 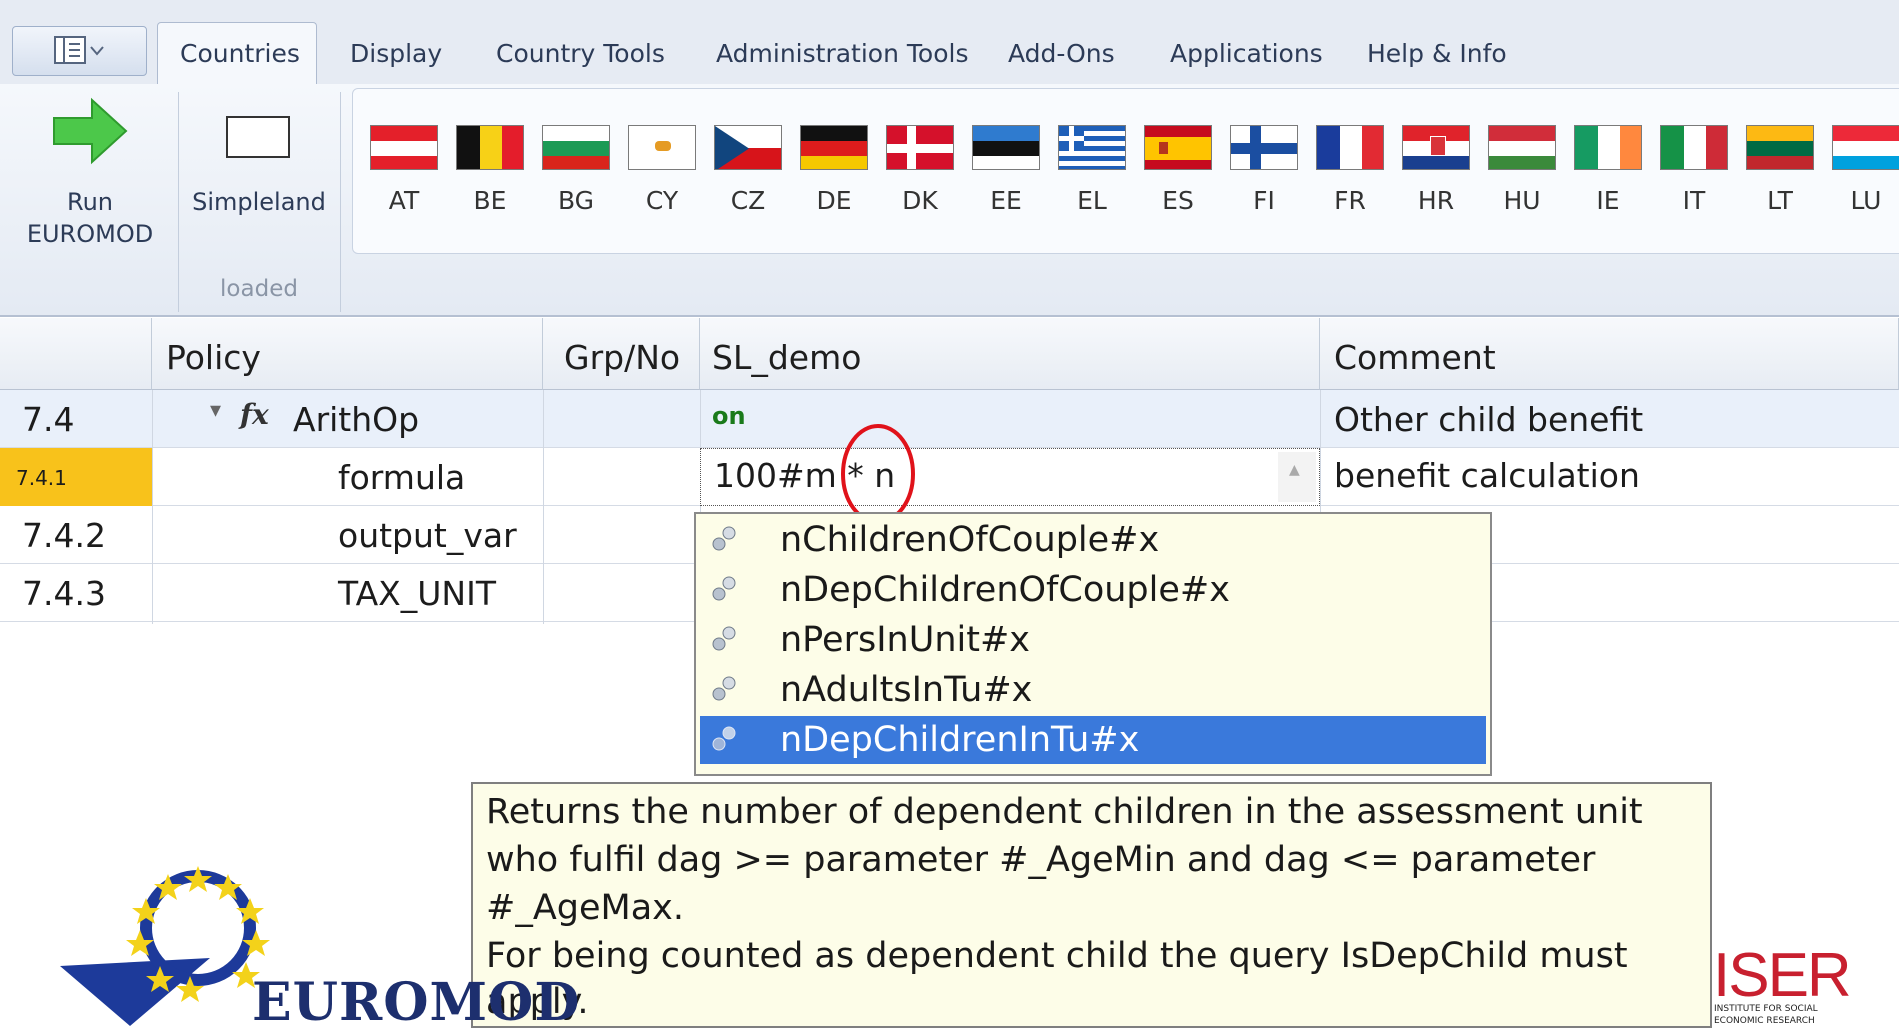 What do you see at coordinates (1006, 147) in the screenshot?
I see `flag-ee-icon` at bounding box center [1006, 147].